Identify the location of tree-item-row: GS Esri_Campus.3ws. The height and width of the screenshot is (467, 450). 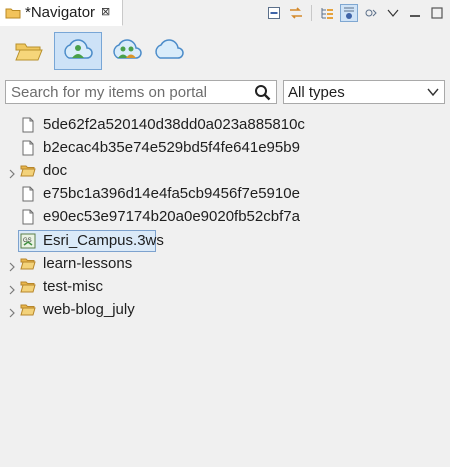
(225, 240).